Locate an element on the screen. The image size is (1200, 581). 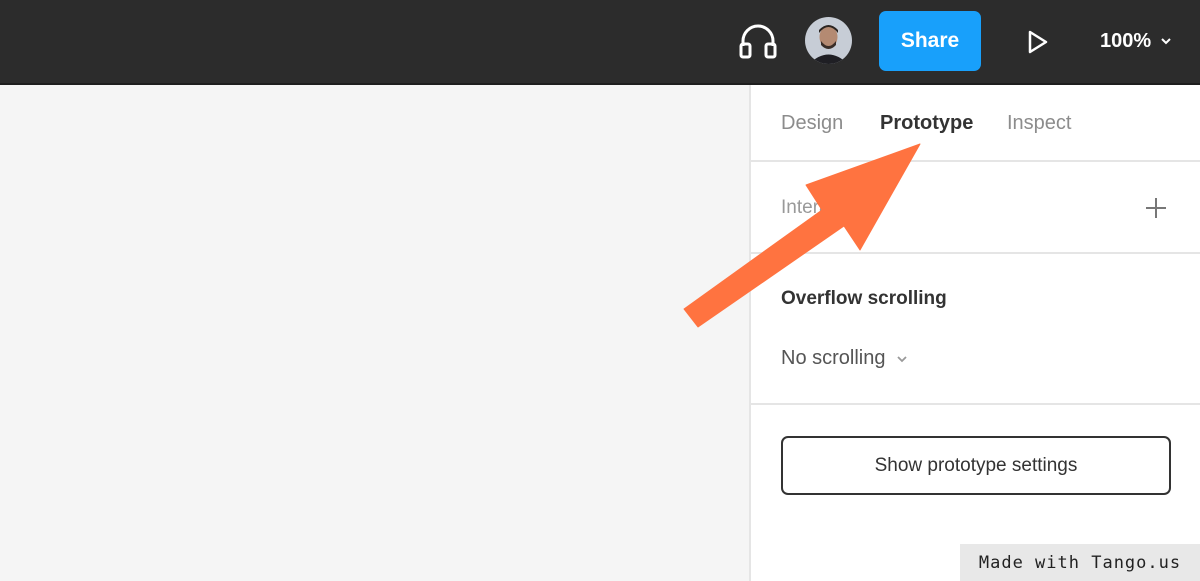
overflow-scrolling-value: No scrolling is located at coordinates (833, 358).